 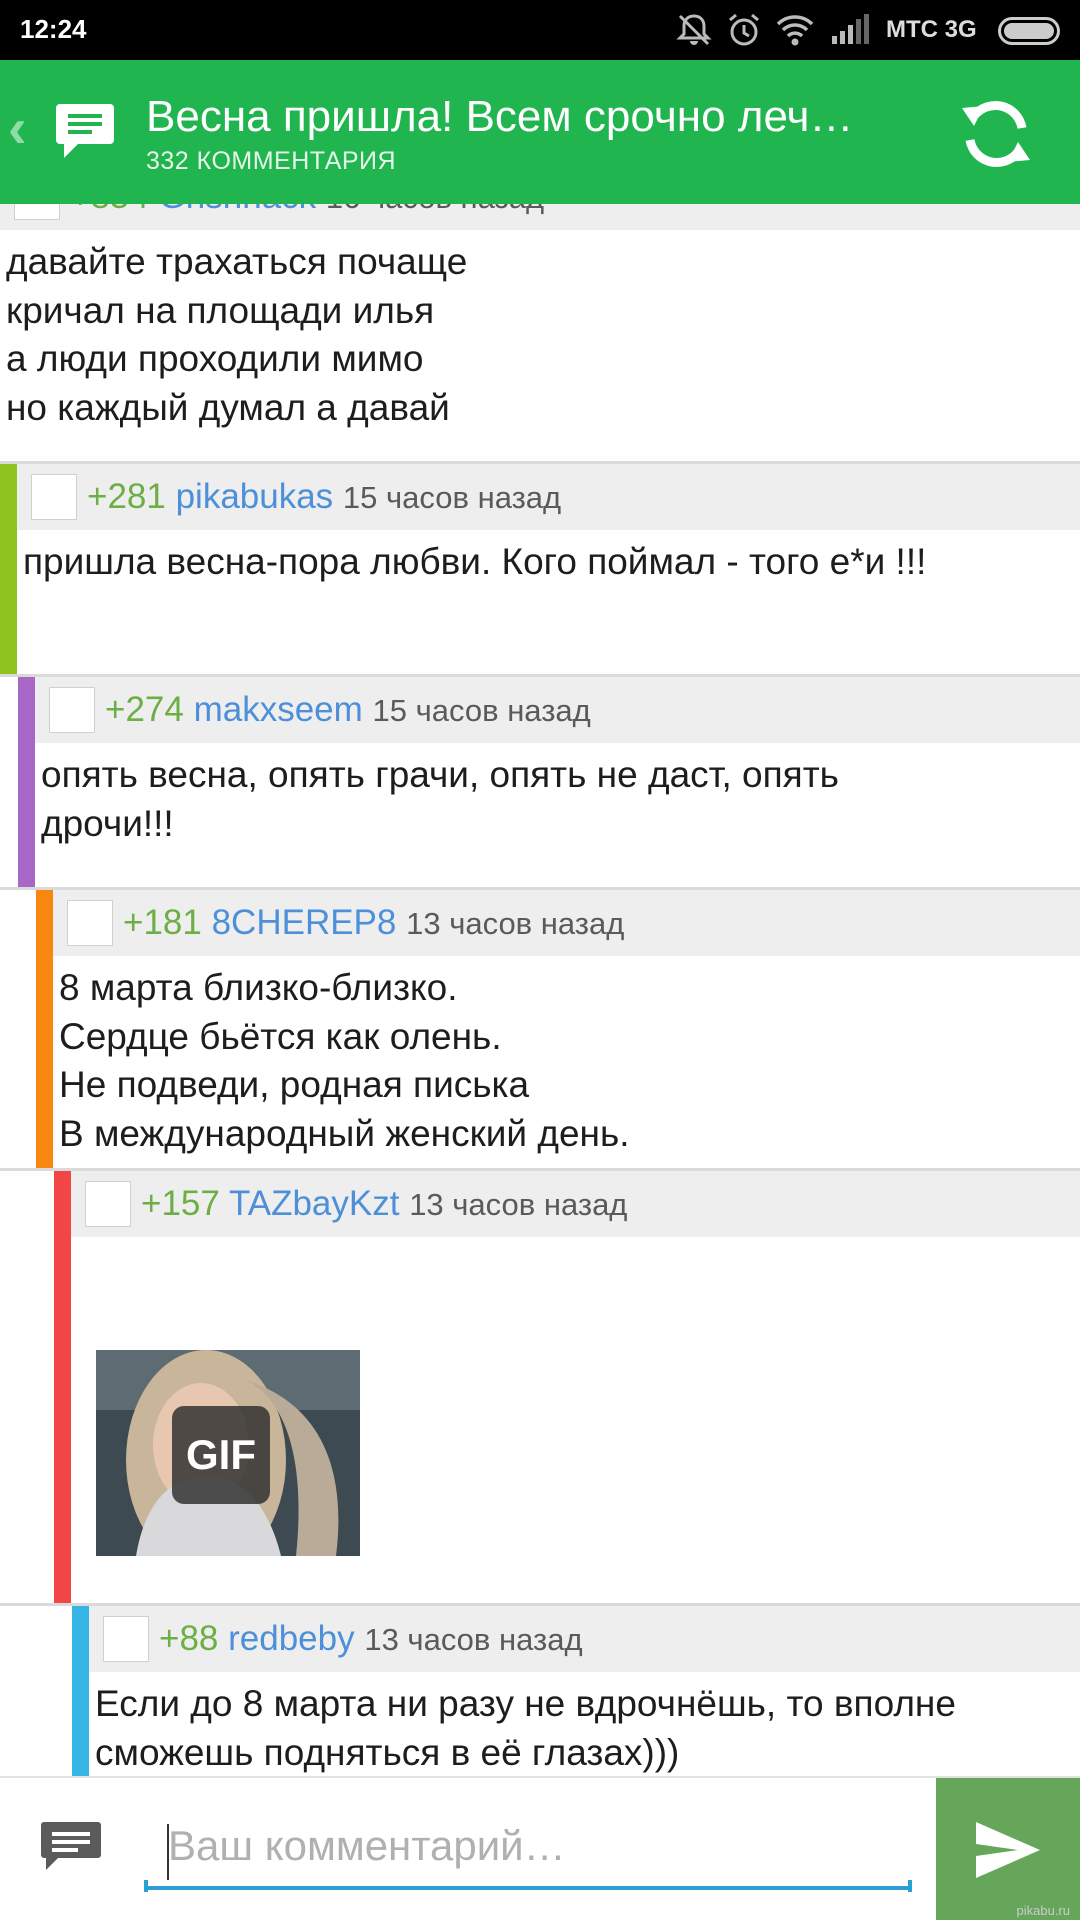 I want to click on alarm-icon, so click(x=744, y=32).